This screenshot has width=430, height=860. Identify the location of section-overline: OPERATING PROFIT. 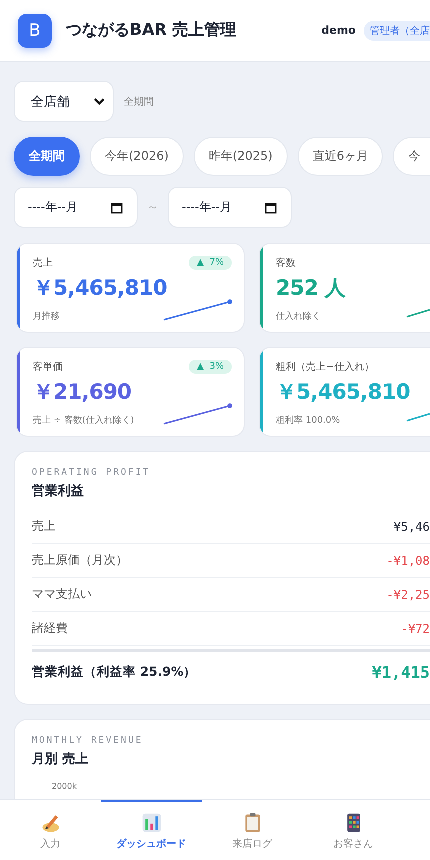
(92, 473).